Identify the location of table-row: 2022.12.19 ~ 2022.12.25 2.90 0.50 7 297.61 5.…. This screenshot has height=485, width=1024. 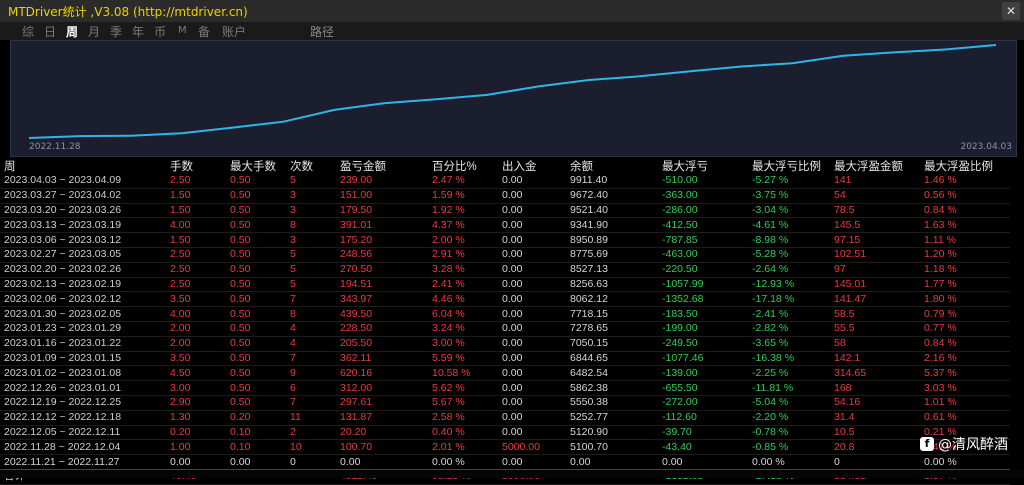
(505, 403).